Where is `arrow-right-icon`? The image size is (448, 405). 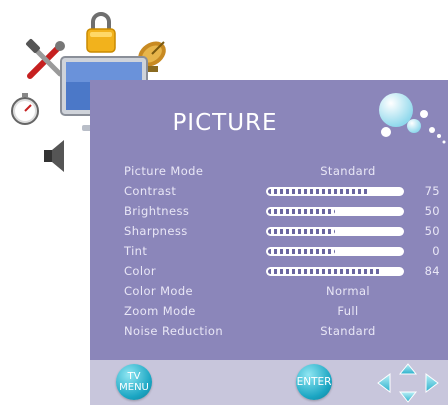
arrow-right-icon is located at coordinates (432, 383).